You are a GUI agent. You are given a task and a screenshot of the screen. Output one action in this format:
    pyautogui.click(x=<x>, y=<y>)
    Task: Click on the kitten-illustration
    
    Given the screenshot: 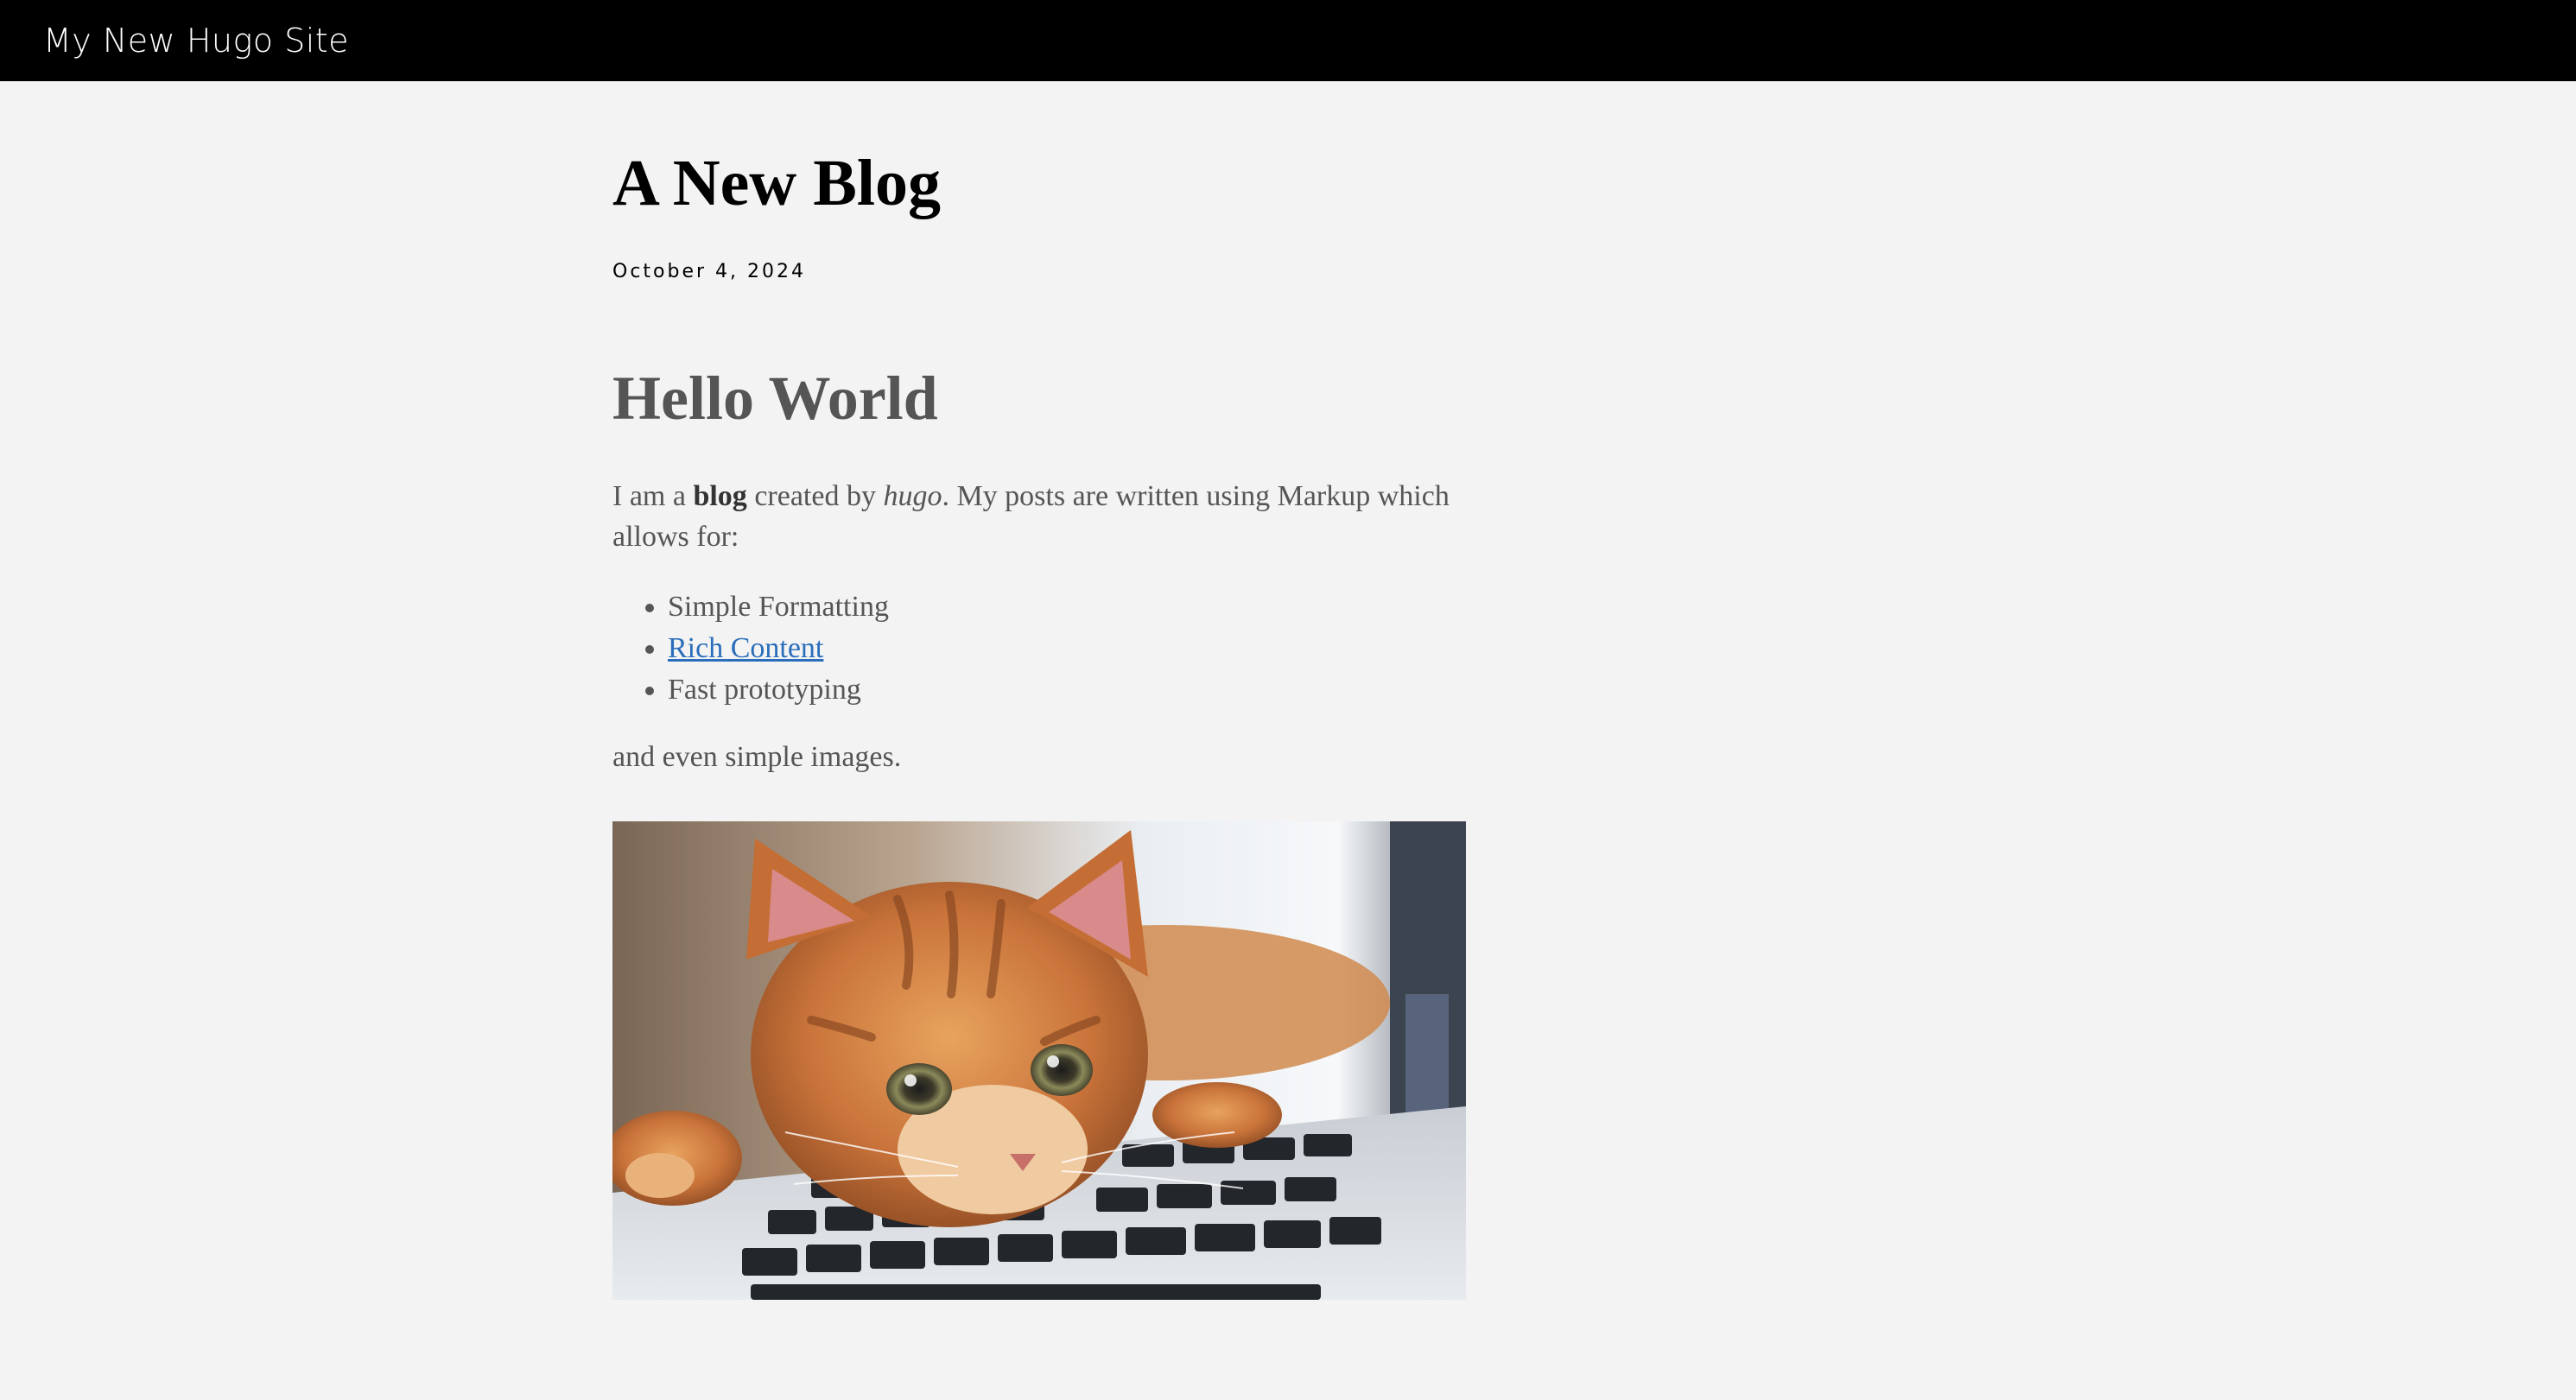 What is the action you would take?
    pyautogui.click(x=1039, y=1060)
    